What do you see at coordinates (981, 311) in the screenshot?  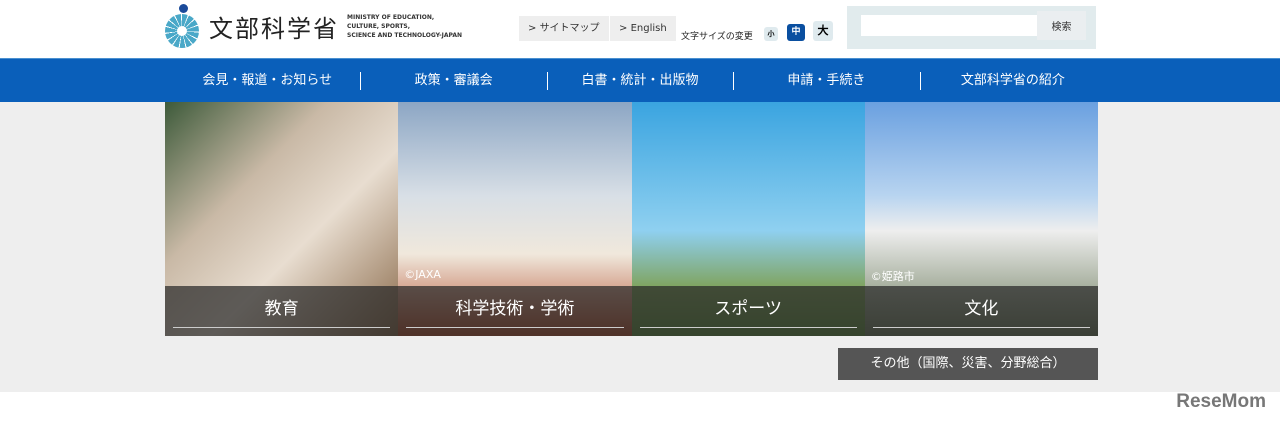 I see `tile-caption: 文化` at bounding box center [981, 311].